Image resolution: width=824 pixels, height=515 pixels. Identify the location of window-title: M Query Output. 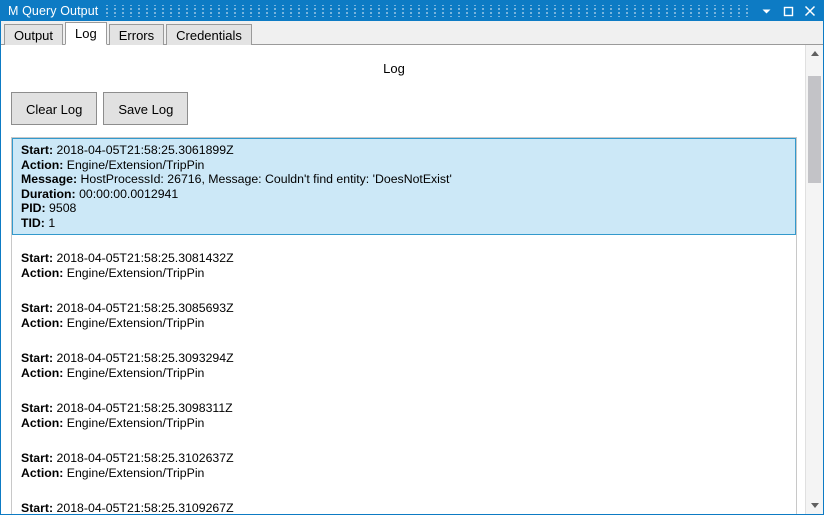
(53, 11).